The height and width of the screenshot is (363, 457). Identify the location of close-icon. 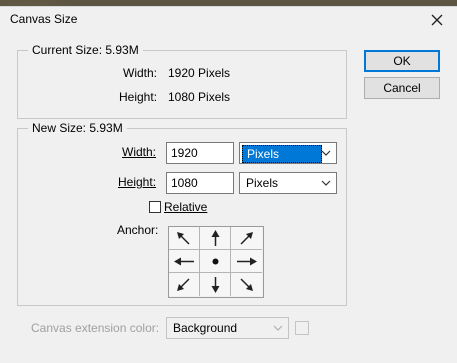
(437, 20).